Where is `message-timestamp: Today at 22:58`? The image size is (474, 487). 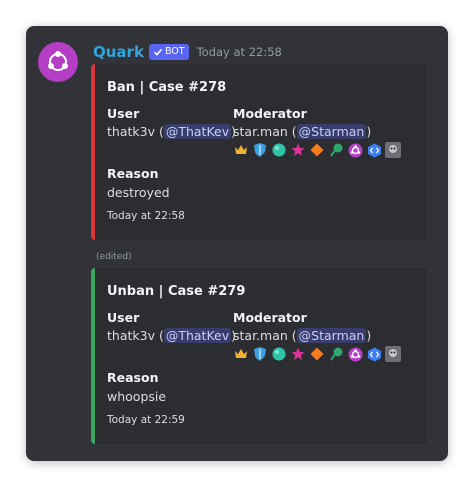
message-timestamp: Today at 22:58 is located at coordinates (239, 52).